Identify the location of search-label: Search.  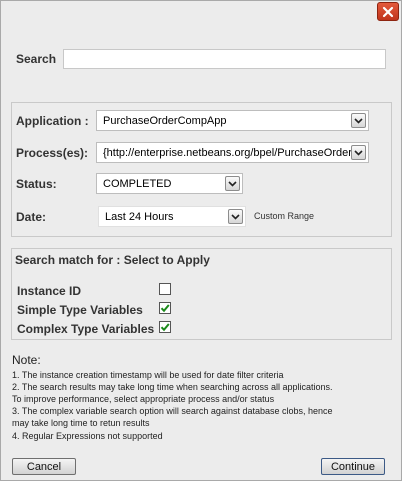
(36, 59).